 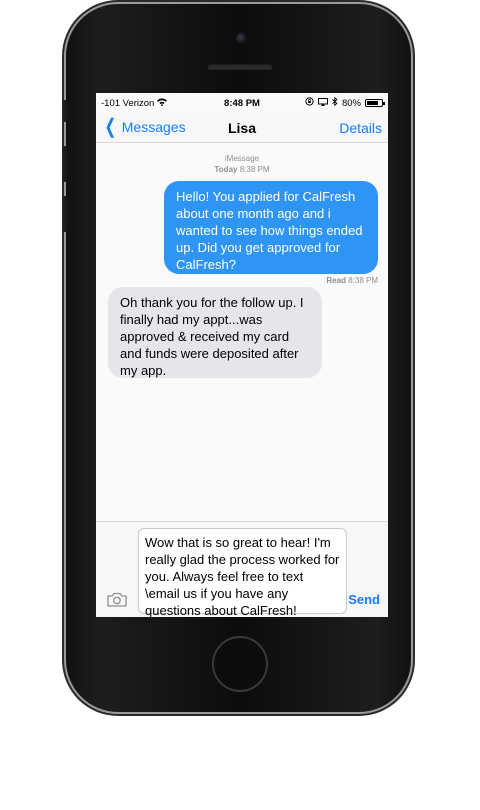 I want to click on thread-timestamp: Today 8:38 PM, so click(x=242, y=169).